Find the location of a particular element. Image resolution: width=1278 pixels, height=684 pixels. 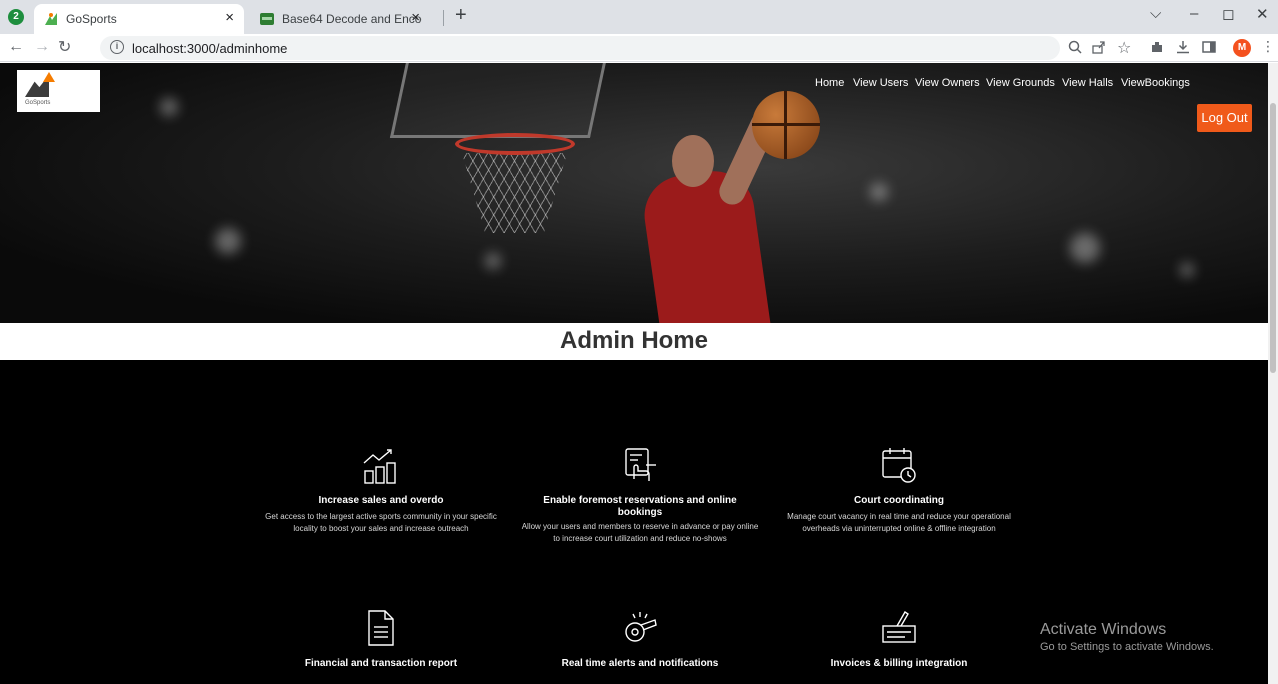

profile-avatar: M is located at coordinates (1242, 48).